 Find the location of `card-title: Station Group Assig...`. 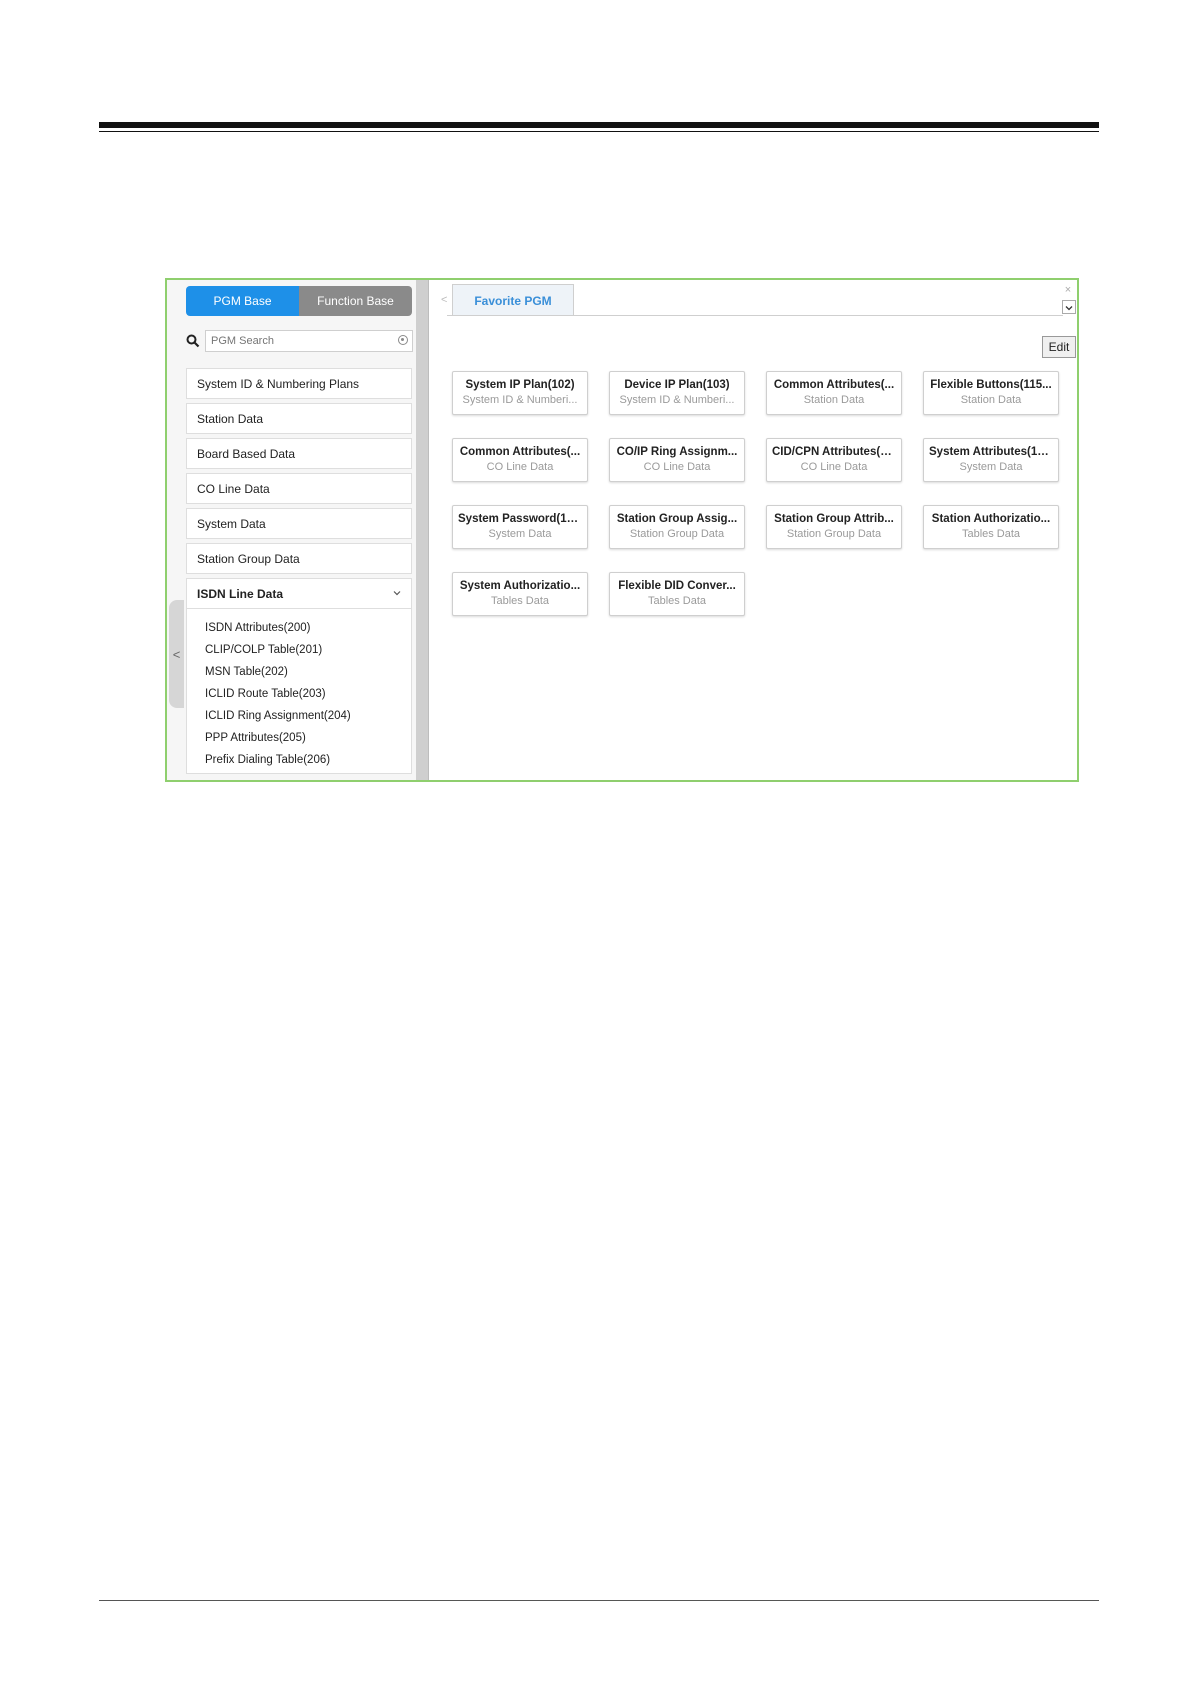

card-title: Station Group Assig... is located at coordinates (677, 519).